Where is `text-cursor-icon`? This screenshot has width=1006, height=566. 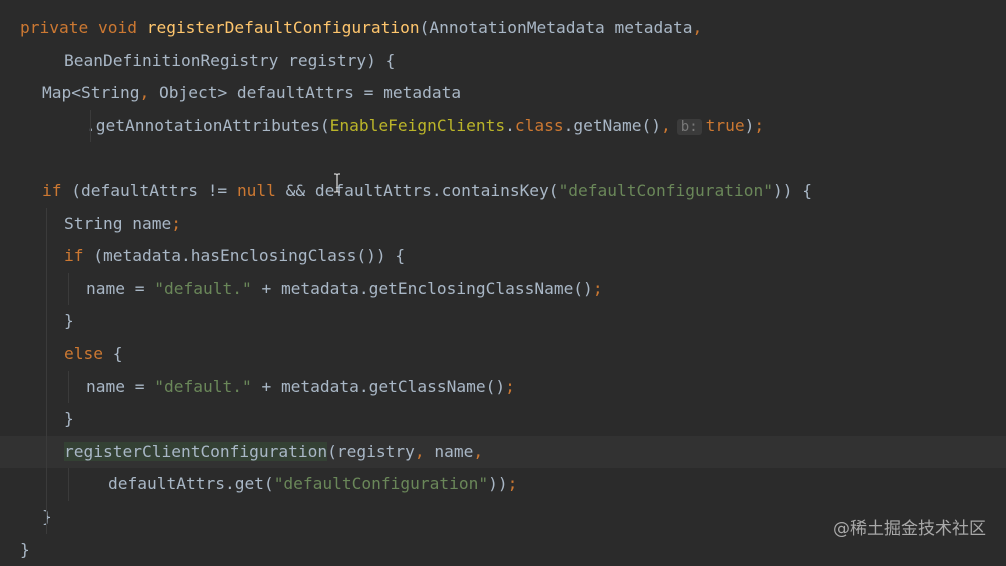 text-cursor-icon is located at coordinates (337, 183).